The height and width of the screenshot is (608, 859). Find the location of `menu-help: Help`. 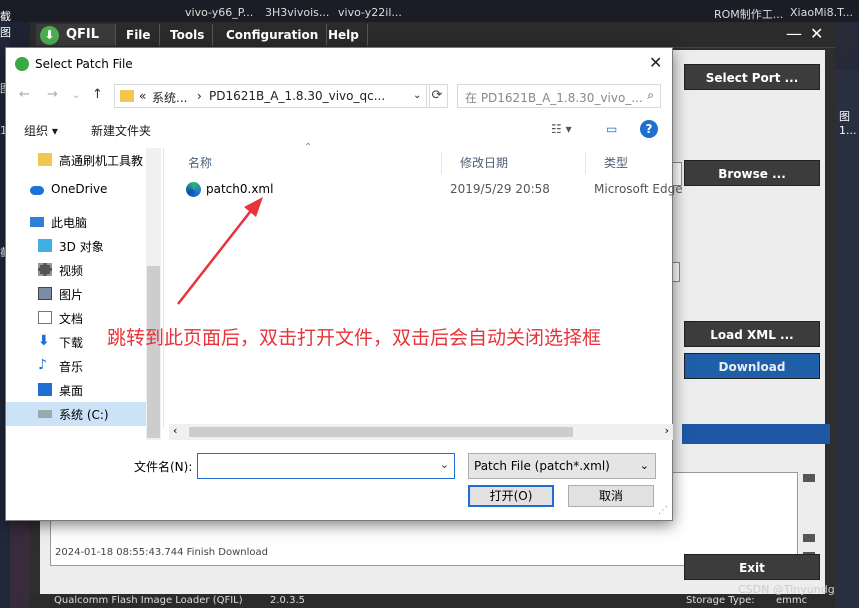

menu-help: Help is located at coordinates (344, 35).